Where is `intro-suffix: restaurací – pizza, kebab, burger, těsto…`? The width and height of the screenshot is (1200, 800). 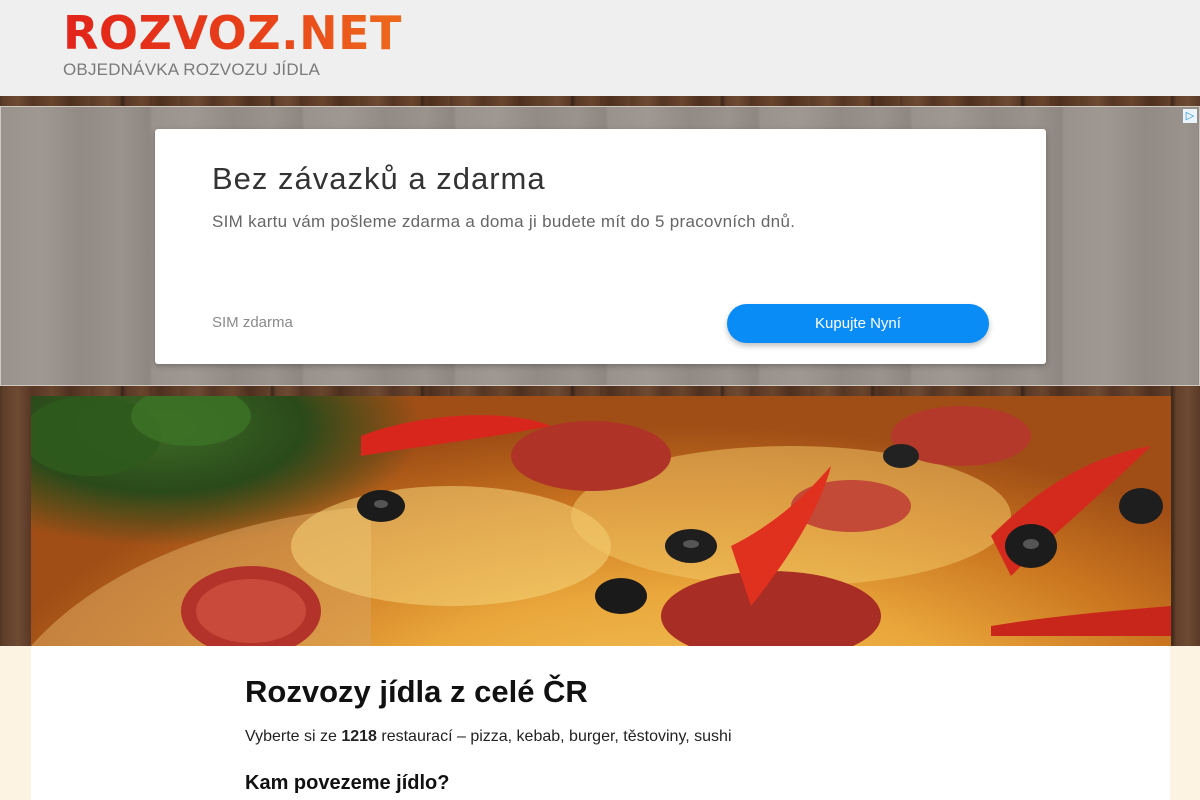
intro-suffix: restaurací – pizza, kebab, burger, těsto… is located at coordinates (554, 736).